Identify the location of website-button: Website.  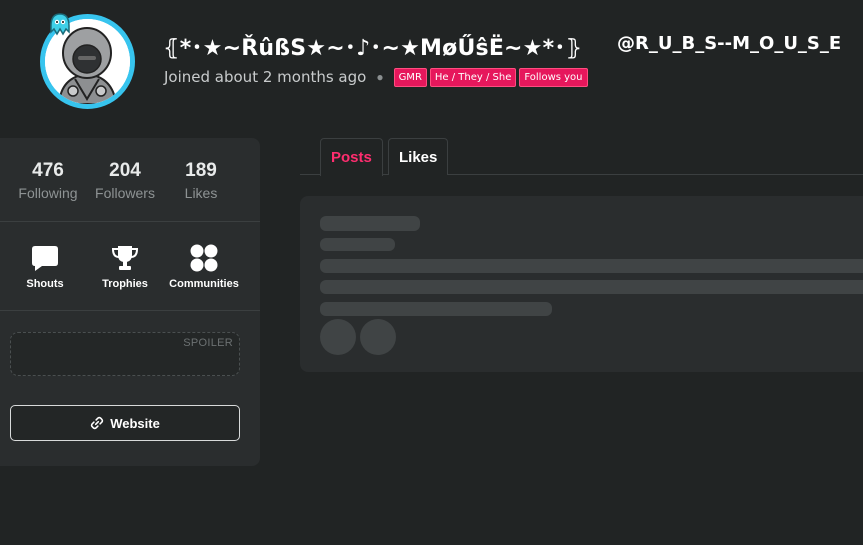
(125, 423).